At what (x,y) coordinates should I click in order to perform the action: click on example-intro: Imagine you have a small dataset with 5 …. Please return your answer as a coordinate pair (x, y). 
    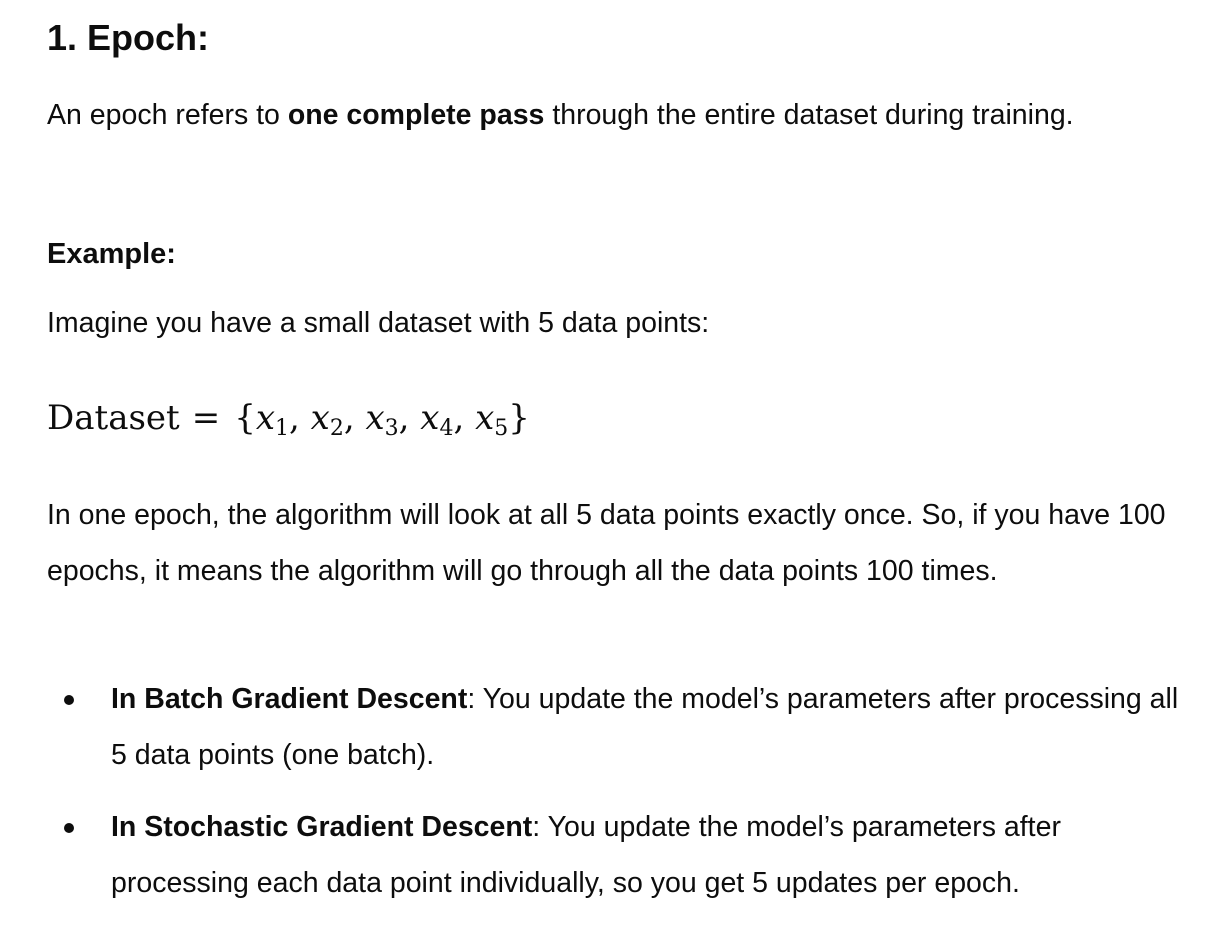
    Looking at the image, I should click on (378, 323).